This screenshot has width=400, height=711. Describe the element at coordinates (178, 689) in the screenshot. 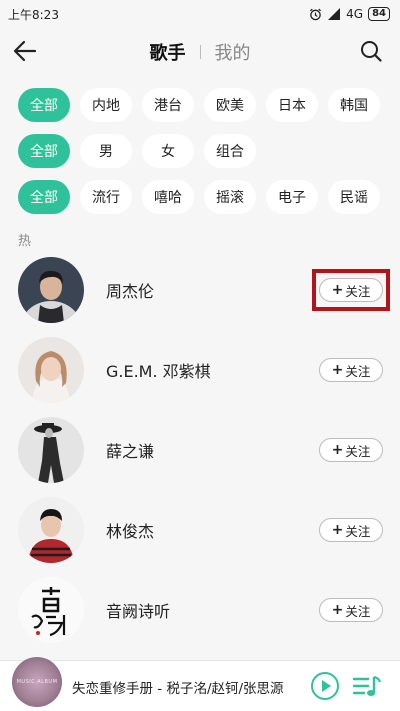

I see `track-title: 失恋重修手册 - 税子洺/赵钶/张思源` at that location.